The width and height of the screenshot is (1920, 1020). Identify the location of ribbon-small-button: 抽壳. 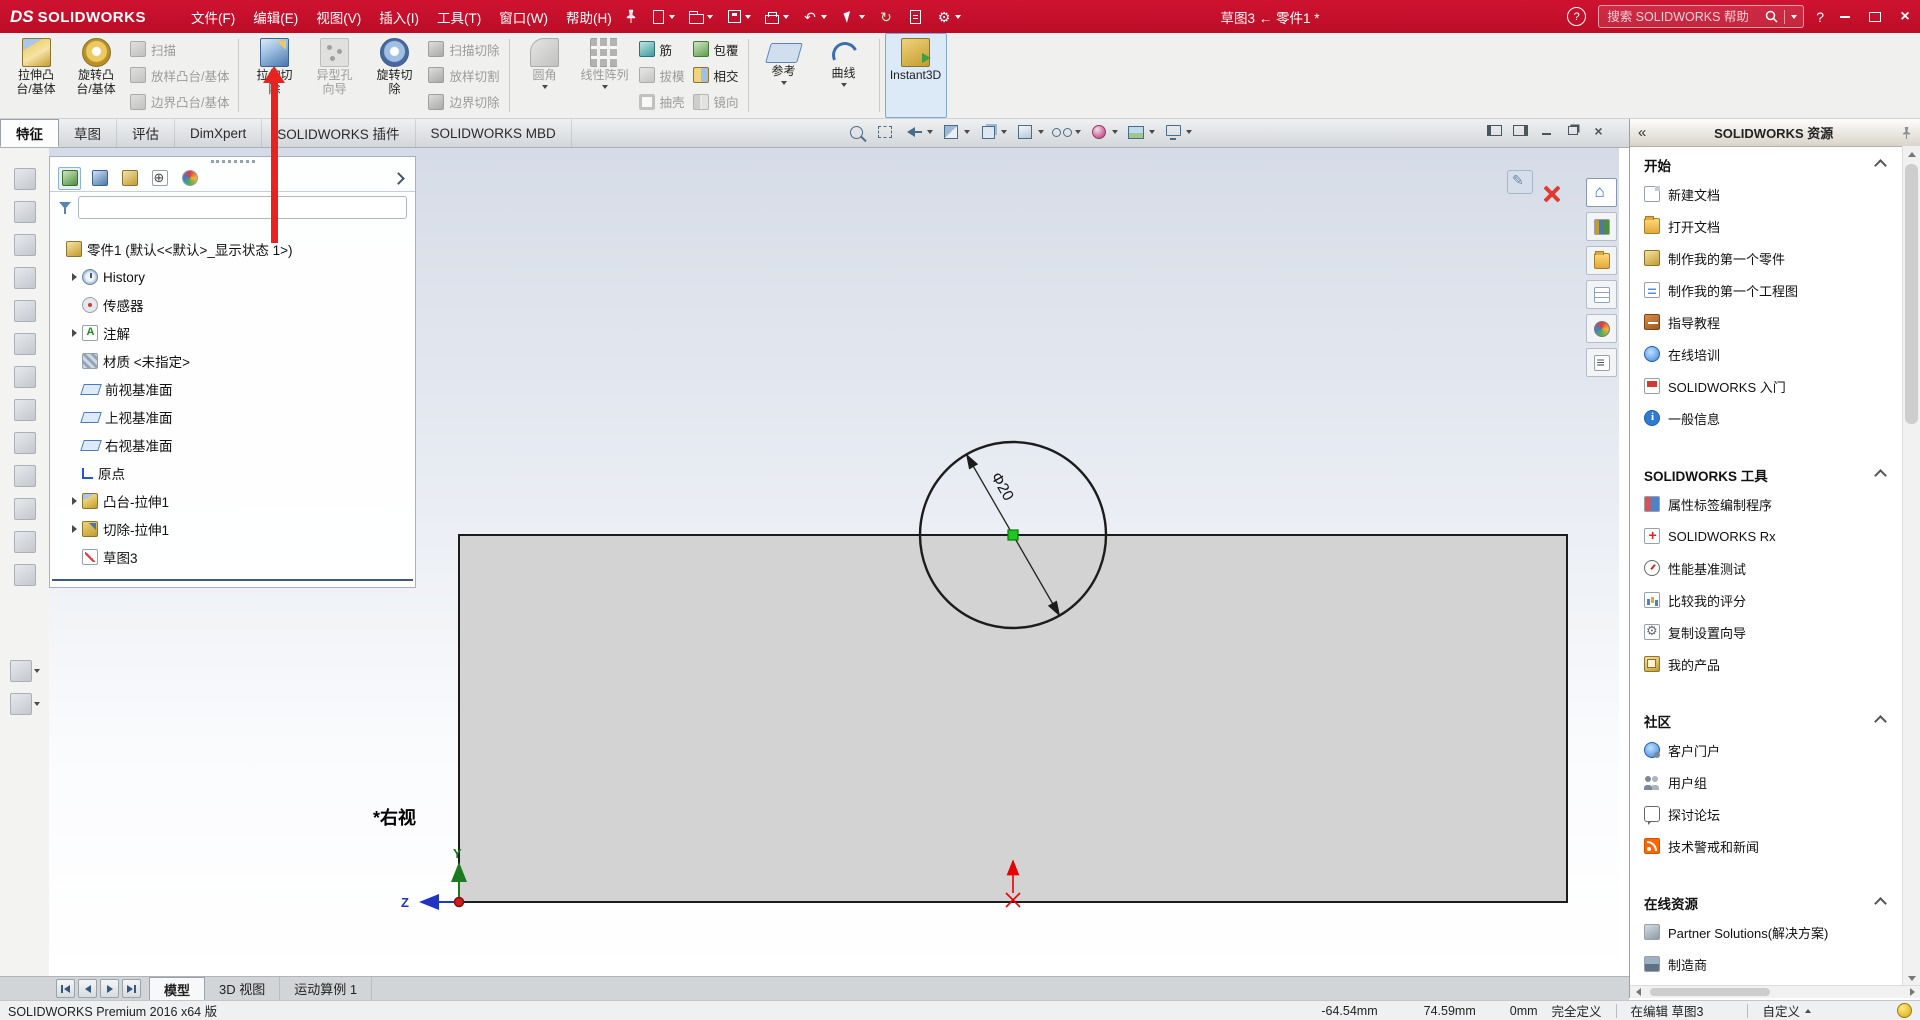
(661, 102).